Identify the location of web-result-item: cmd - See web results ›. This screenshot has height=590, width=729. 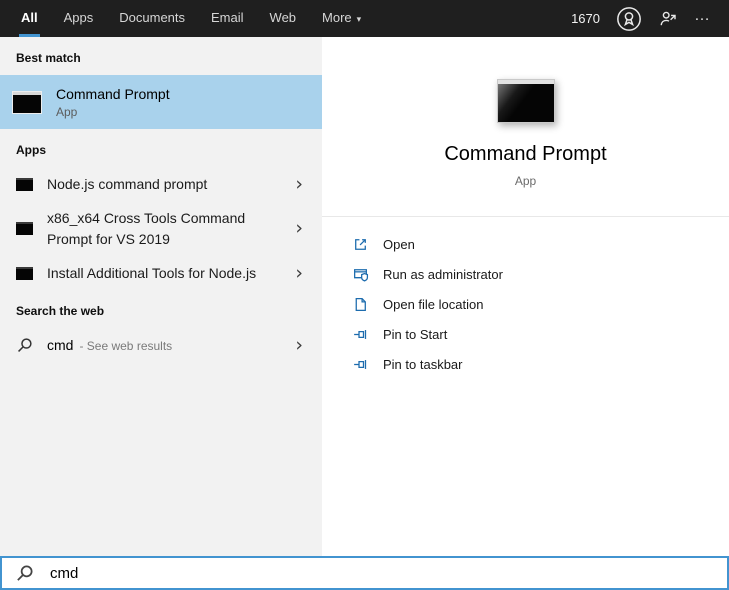
(161, 345).